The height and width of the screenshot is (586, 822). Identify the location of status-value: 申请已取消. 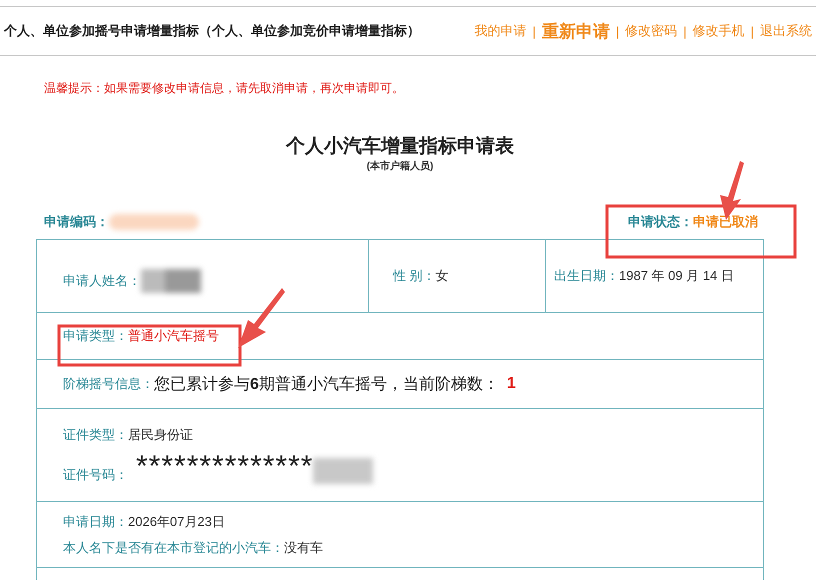
(725, 222).